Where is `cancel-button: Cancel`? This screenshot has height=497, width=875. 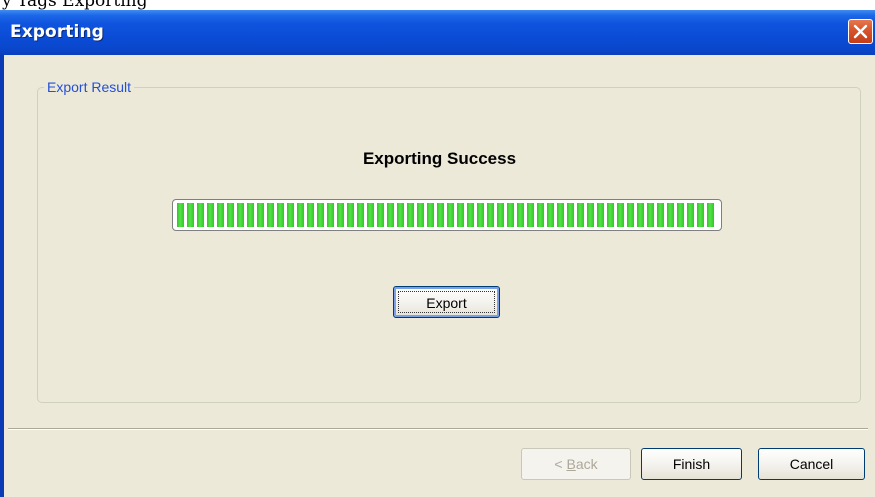 cancel-button: Cancel is located at coordinates (811, 464).